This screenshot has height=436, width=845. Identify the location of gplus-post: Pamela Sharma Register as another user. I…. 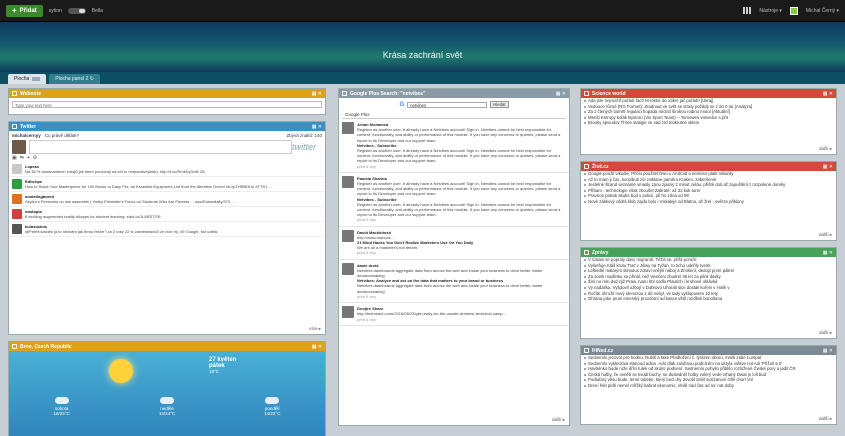
(454, 200).